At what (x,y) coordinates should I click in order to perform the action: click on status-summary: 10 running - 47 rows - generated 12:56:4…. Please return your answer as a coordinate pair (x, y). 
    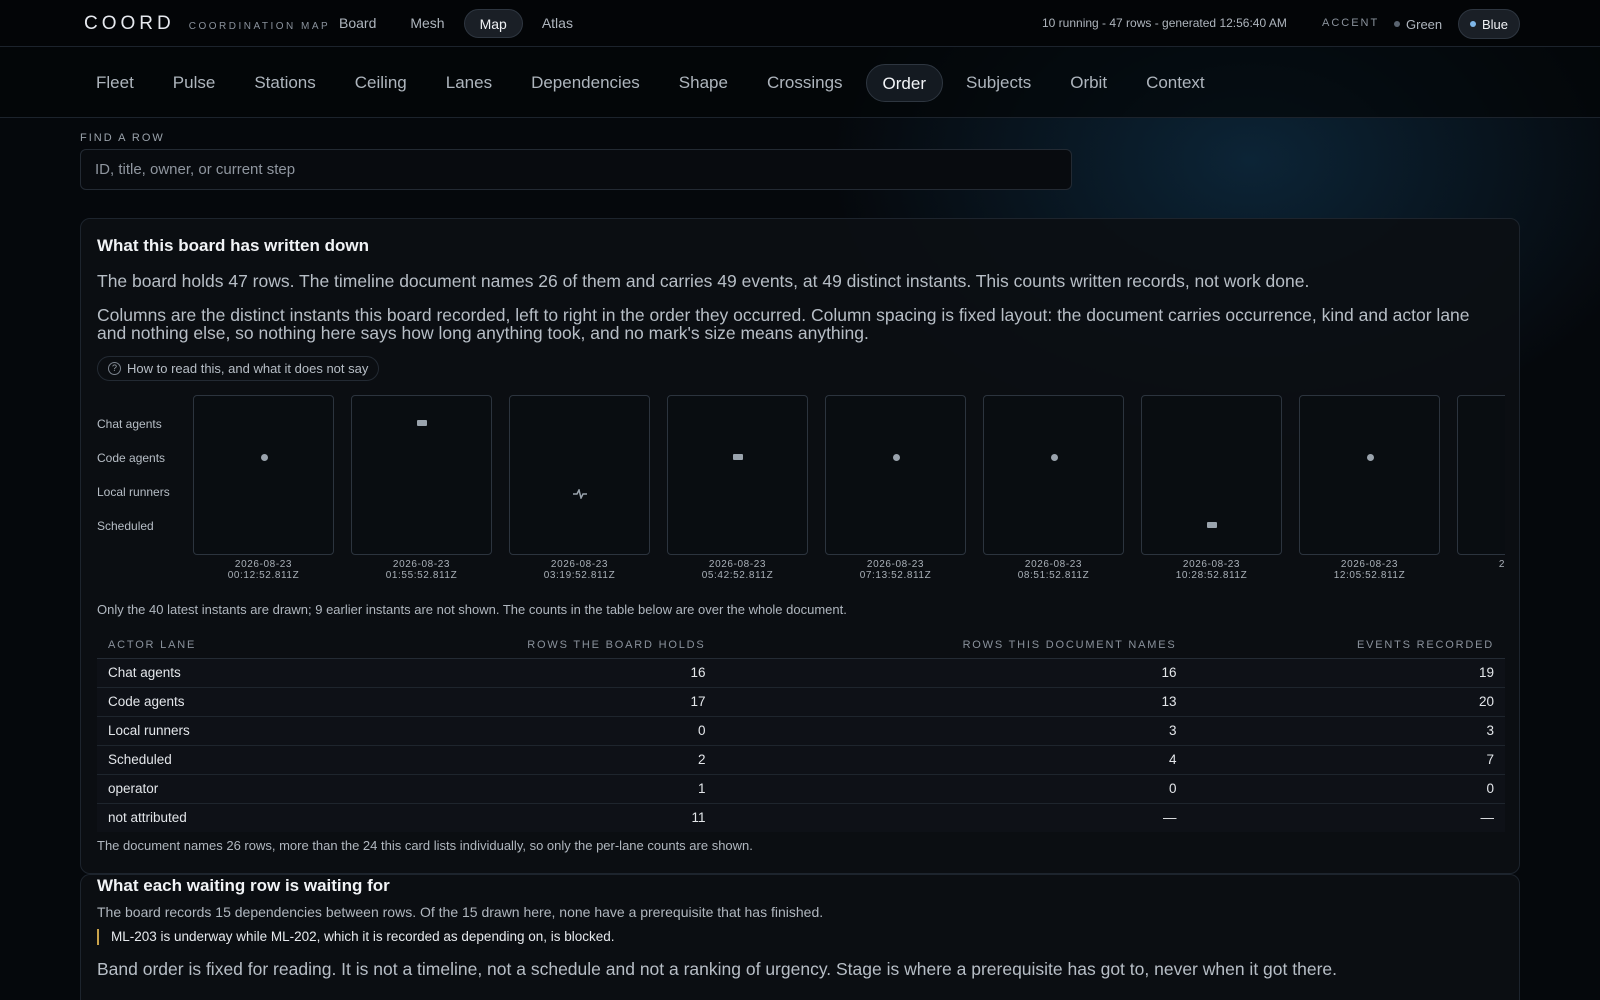
    Looking at the image, I should click on (1164, 23).